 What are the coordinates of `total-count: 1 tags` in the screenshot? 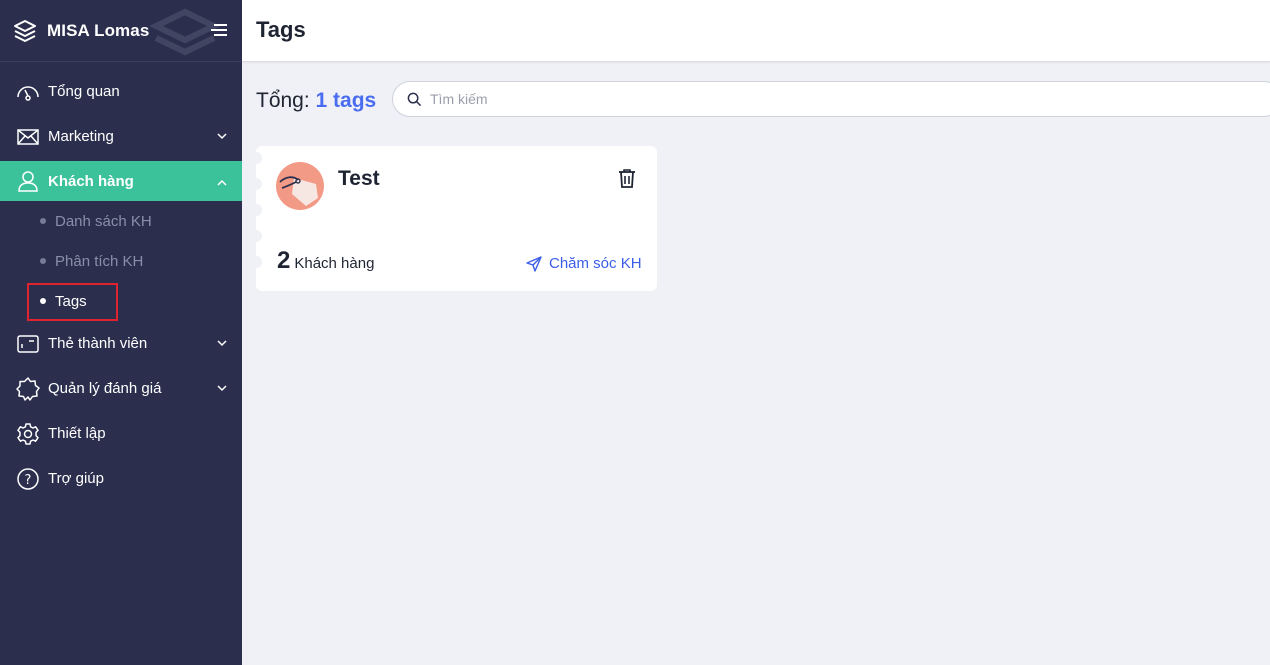 It's located at (346, 100).